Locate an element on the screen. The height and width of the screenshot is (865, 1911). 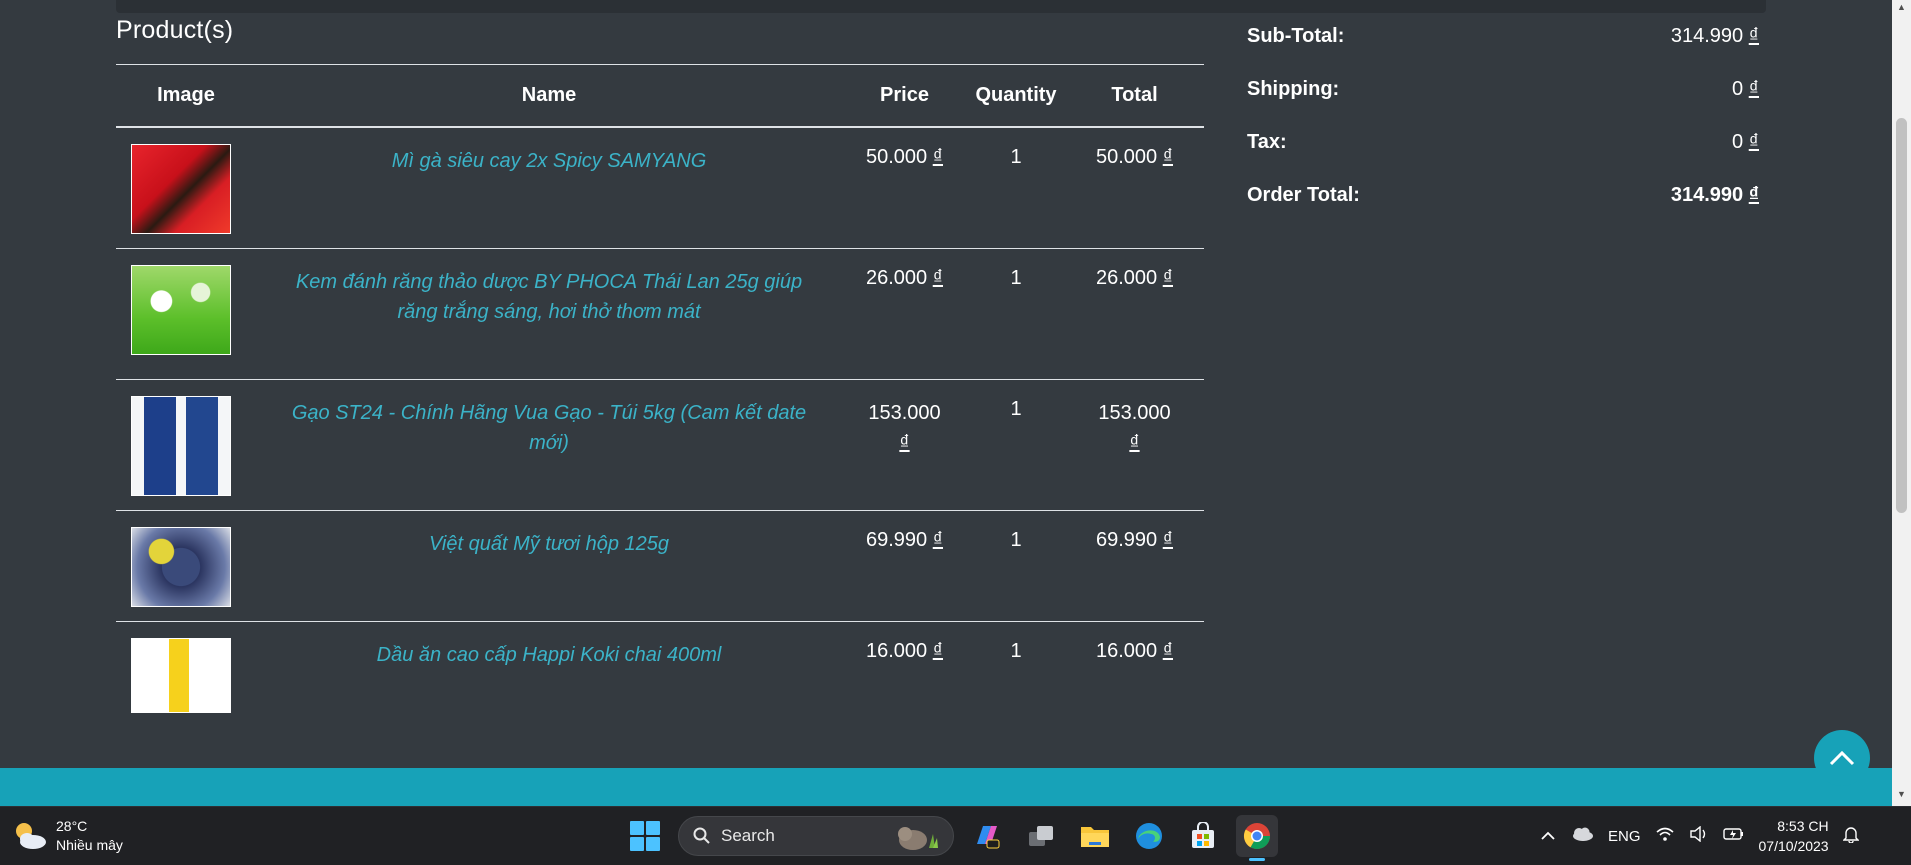
total-value: 69.990 is located at coordinates (1127, 540).